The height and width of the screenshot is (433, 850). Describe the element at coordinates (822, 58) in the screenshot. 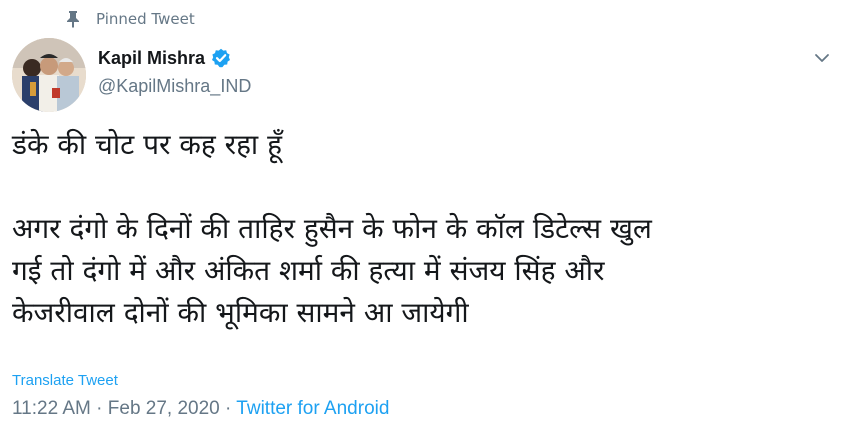

I see `more-options-chevron-icon` at that location.